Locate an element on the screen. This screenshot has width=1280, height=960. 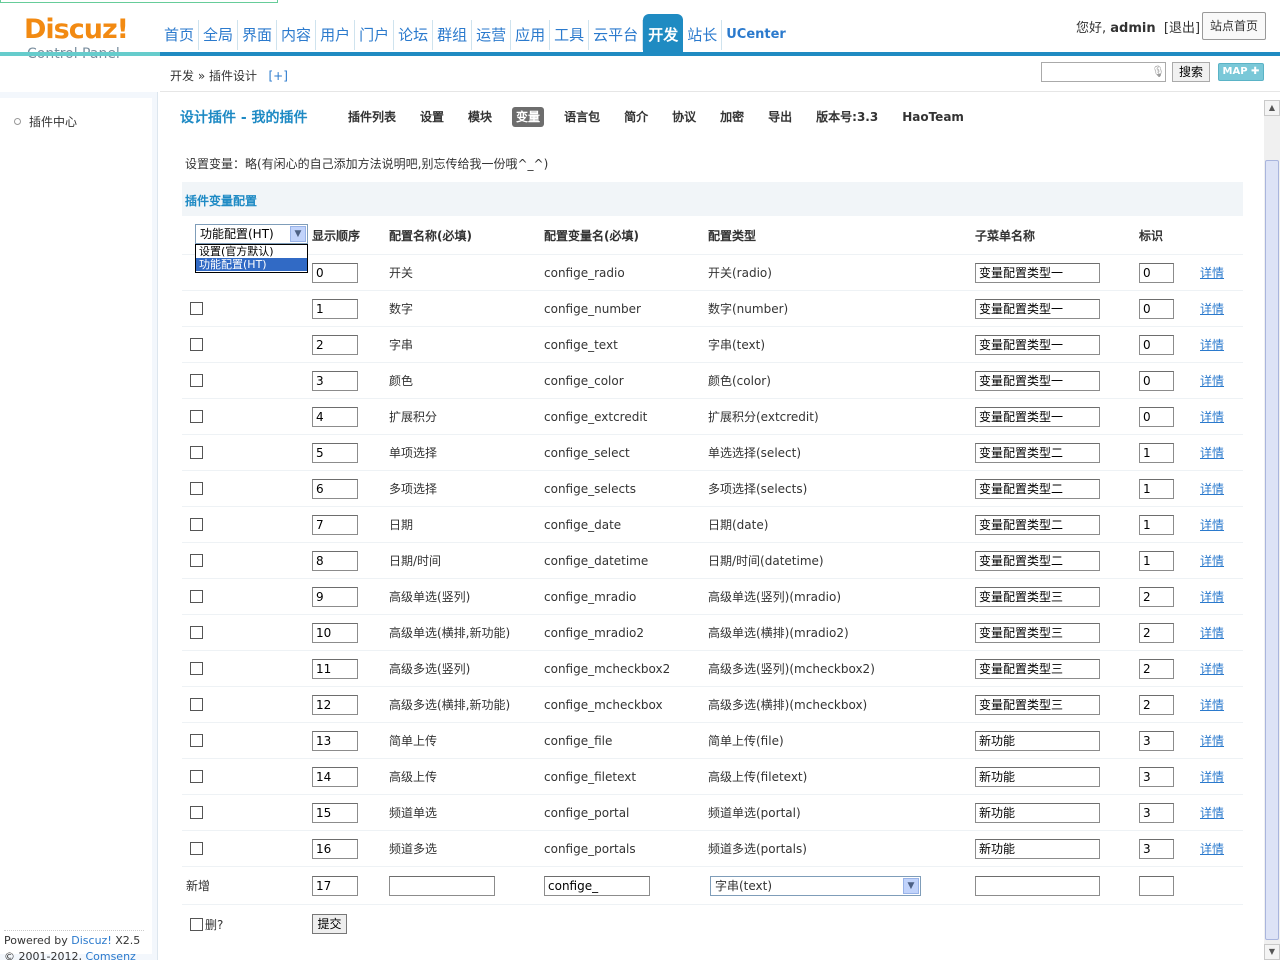
order-input: 0 is located at coordinates (335, 272).